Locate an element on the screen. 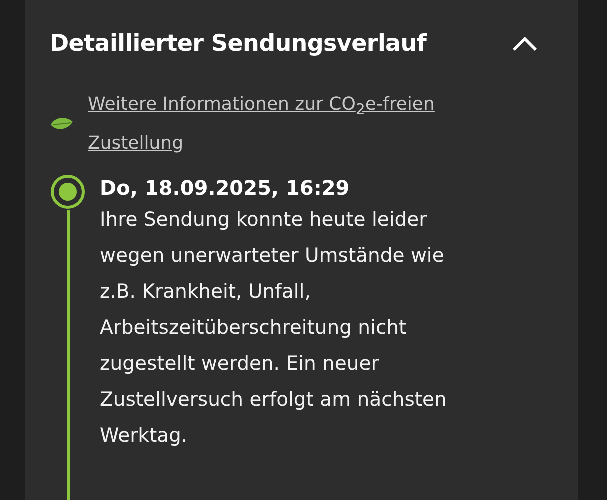 The height and width of the screenshot is (500, 607). section-title: Detaillierter Sendungsverlauf is located at coordinates (238, 44).